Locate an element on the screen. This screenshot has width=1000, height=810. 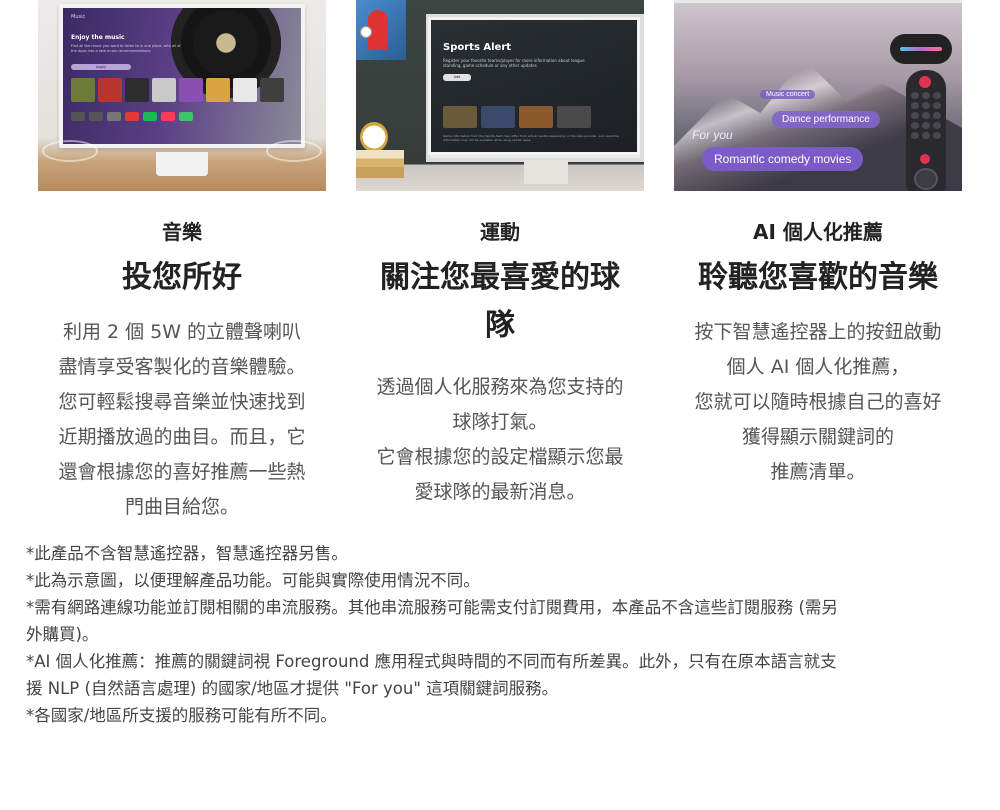
music-app-pill: Apply is located at coordinates (101, 67).